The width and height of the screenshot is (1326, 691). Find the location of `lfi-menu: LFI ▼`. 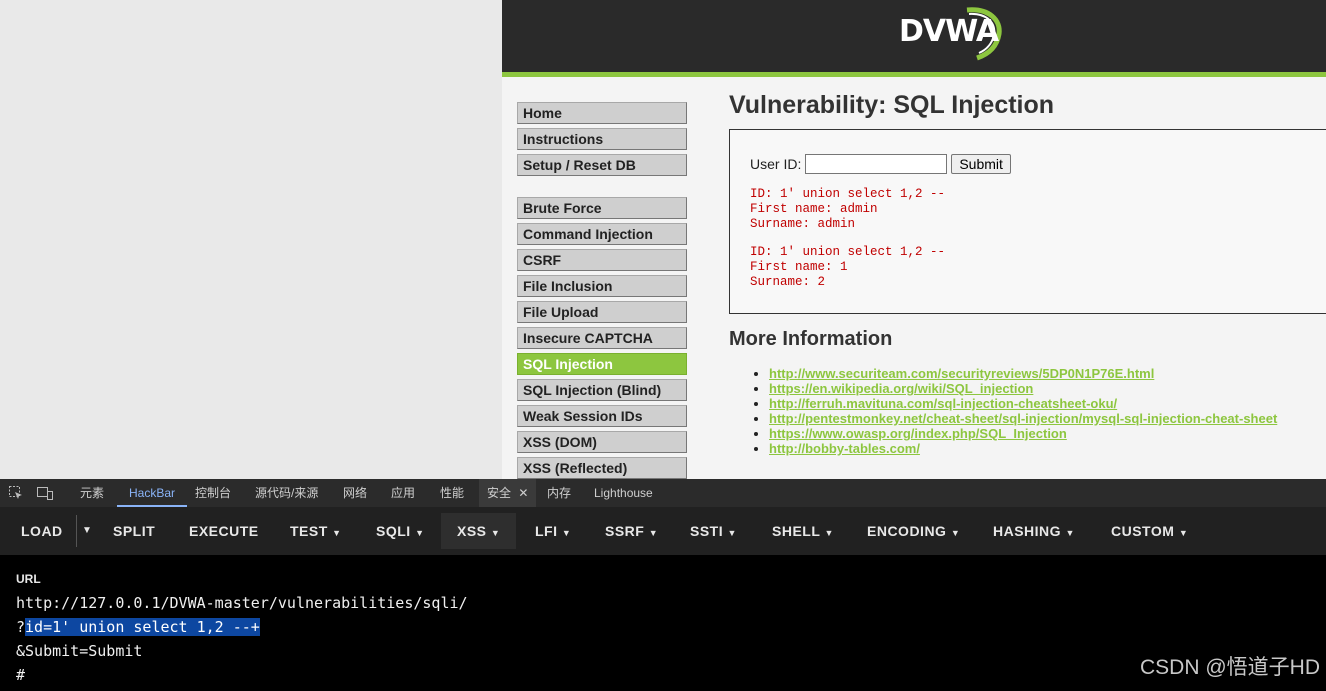

lfi-menu: LFI ▼ is located at coordinates (553, 531).